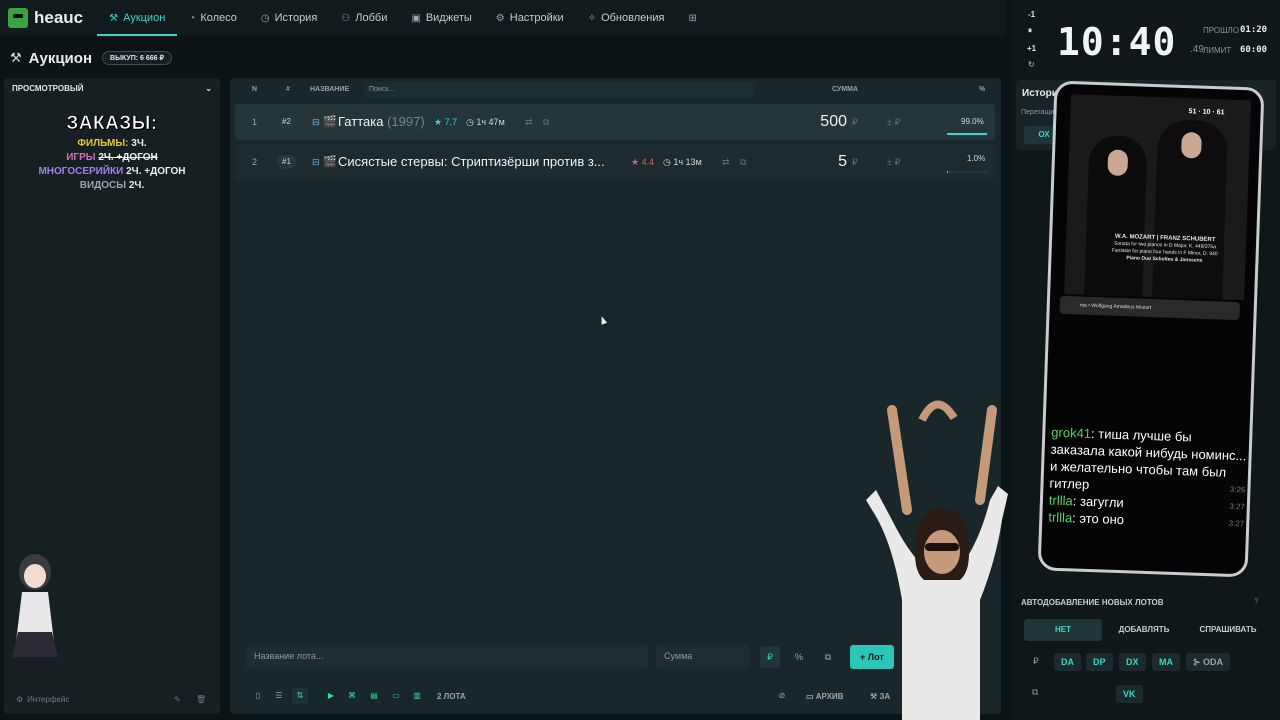 The width and height of the screenshot is (1280, 720). What do you see at coordinates (296, 18) in the screenshot?
I see `nav-label: История` at bounding box center [296, 18].